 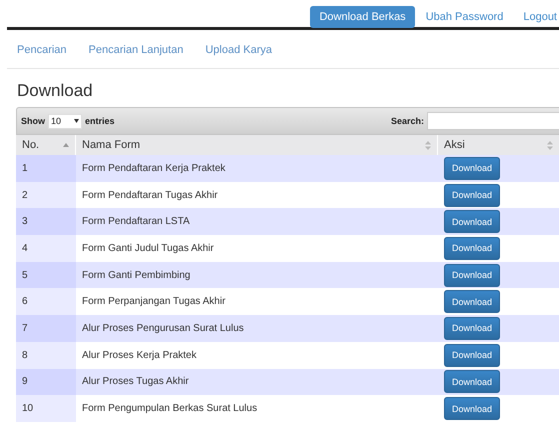 I want to click on show-label: Show, so click(x=33, y=121).